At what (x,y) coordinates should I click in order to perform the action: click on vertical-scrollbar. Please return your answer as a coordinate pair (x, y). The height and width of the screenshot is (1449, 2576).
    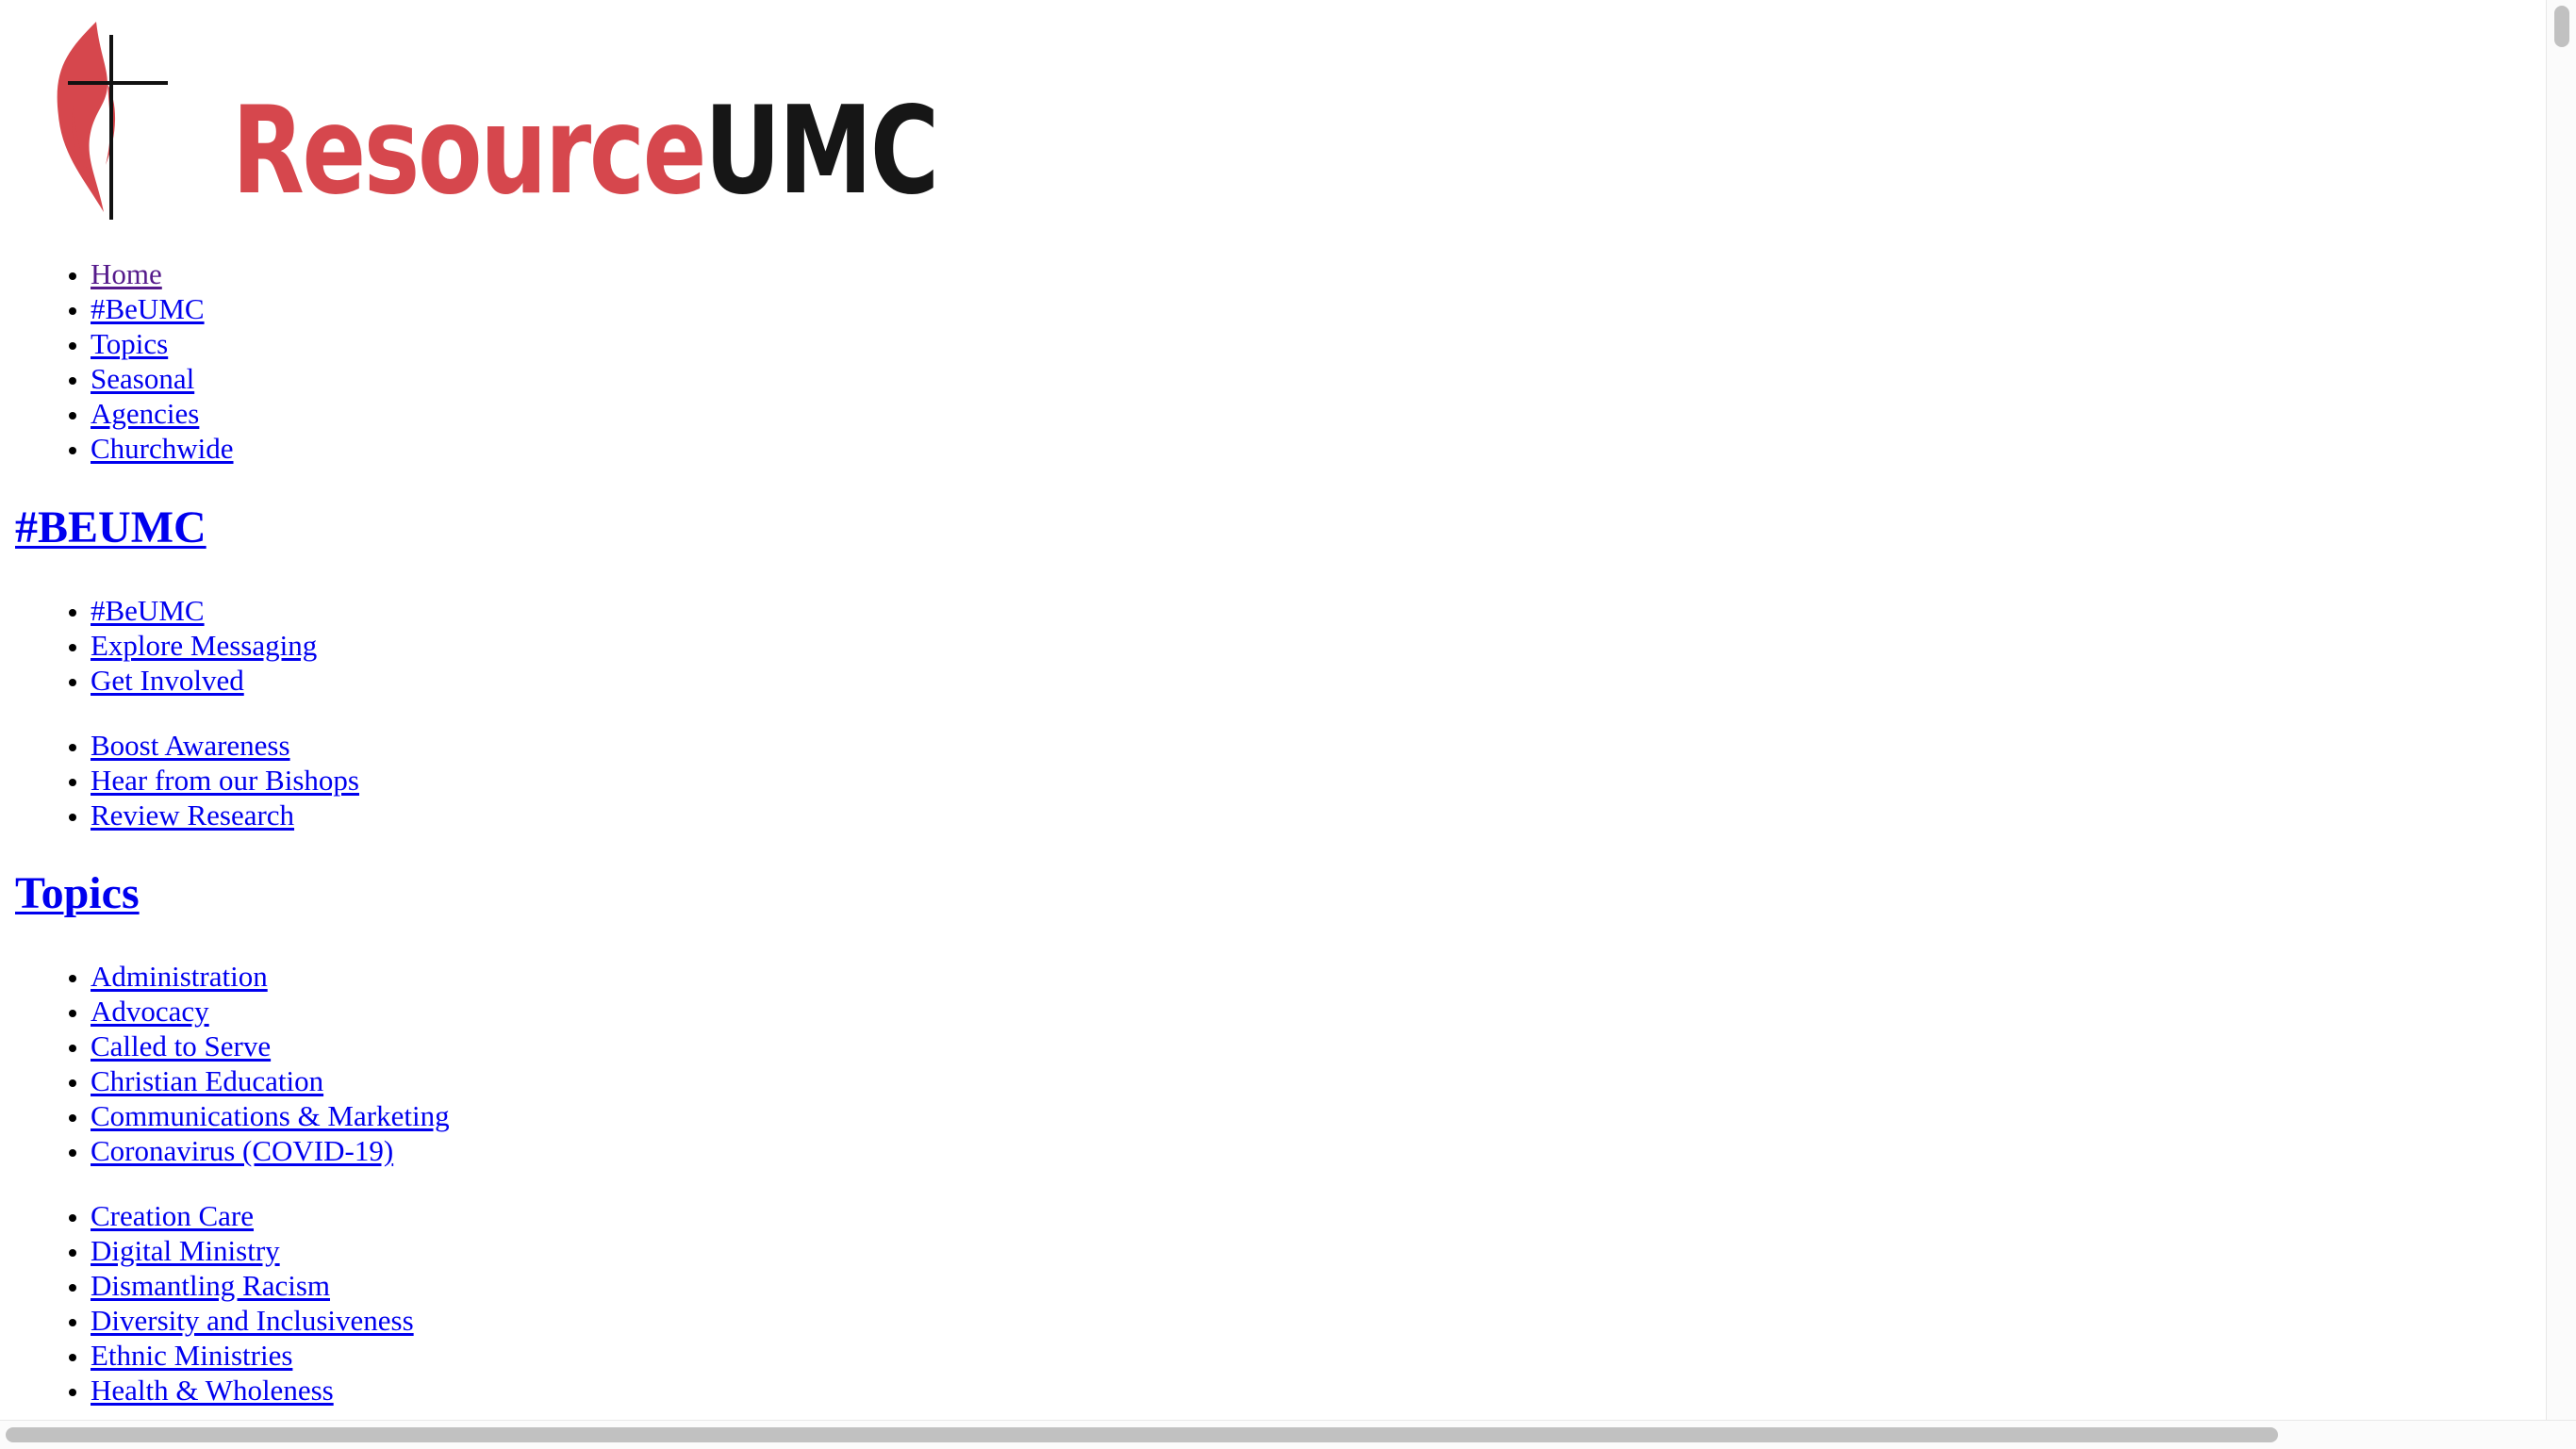
    Looking at the image, I should click on (2561, 710).